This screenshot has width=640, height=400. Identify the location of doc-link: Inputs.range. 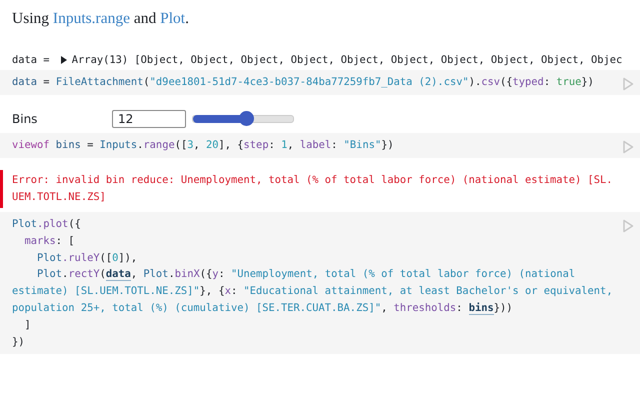
(91, 18).